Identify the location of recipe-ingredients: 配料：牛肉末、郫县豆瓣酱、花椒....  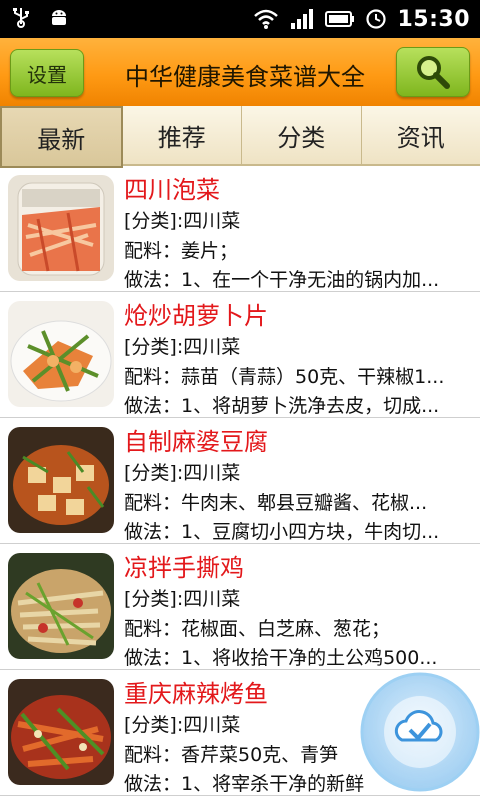
(298, 501).